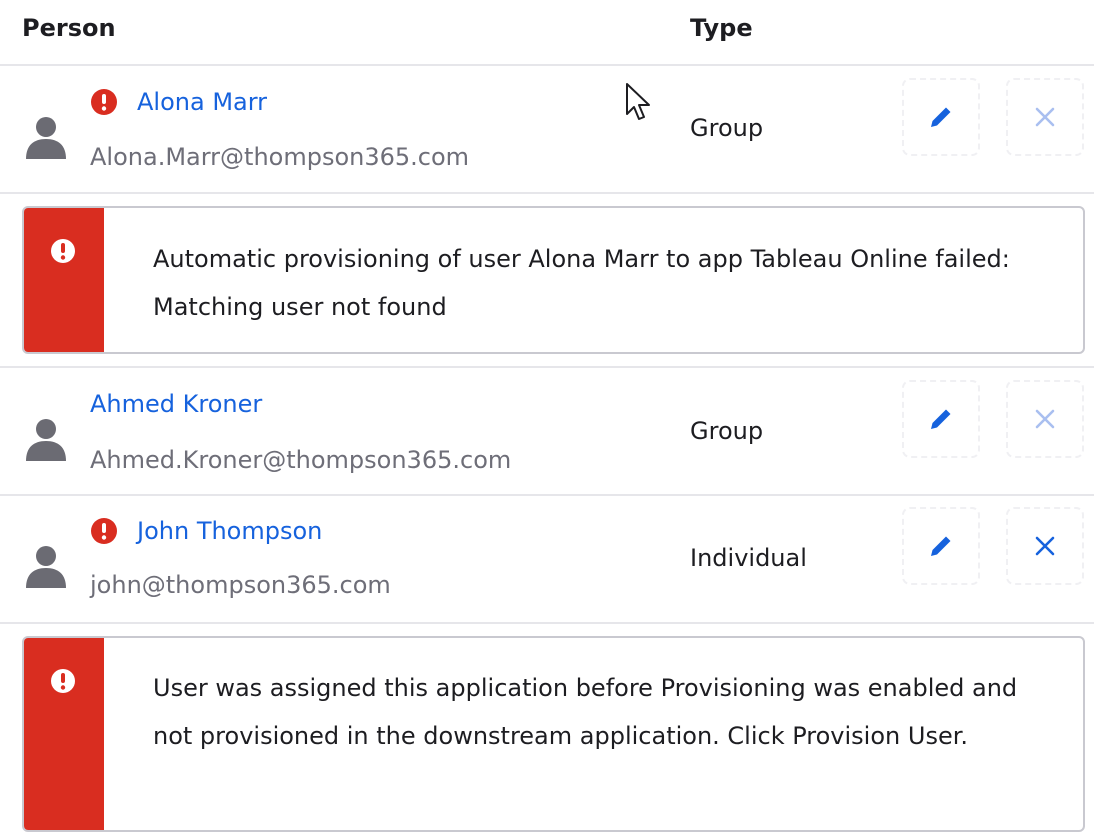  Describe the element at coordinates (301, 460) in the screenshot. I see `person-email: Ahmed.Kroner@thompson365.com` at that location.